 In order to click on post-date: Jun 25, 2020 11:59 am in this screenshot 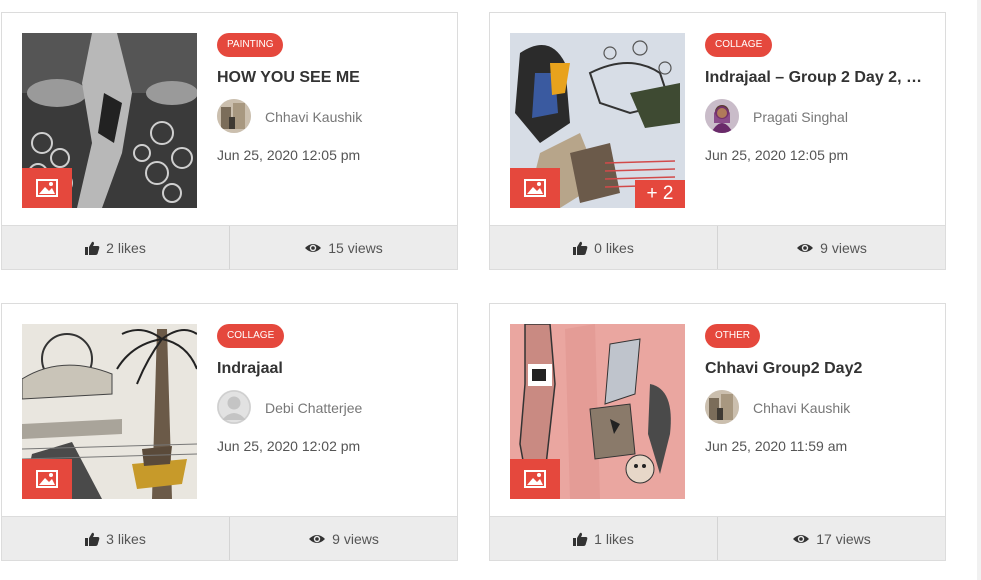, I will do `click(776, 446)`.